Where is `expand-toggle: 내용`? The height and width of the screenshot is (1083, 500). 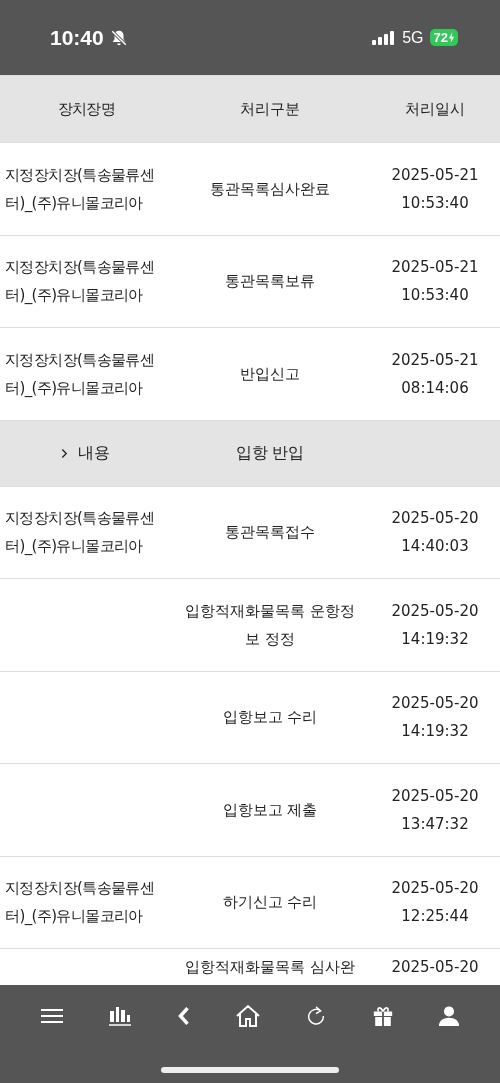 expand-toggle: 내용 is located at coordinates (85, 453).